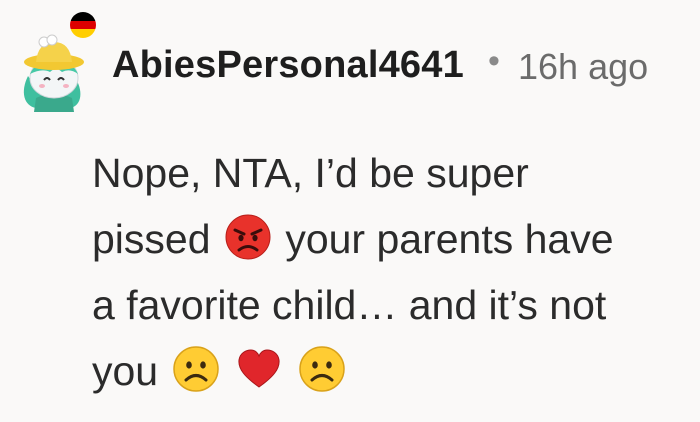 The height and width of the screenshot is (422, 700). What do you see at coordinates (288, 65) in the screenshot?
I see `username-link: AbiesPersonal4641` at bounding box center [288, 65].